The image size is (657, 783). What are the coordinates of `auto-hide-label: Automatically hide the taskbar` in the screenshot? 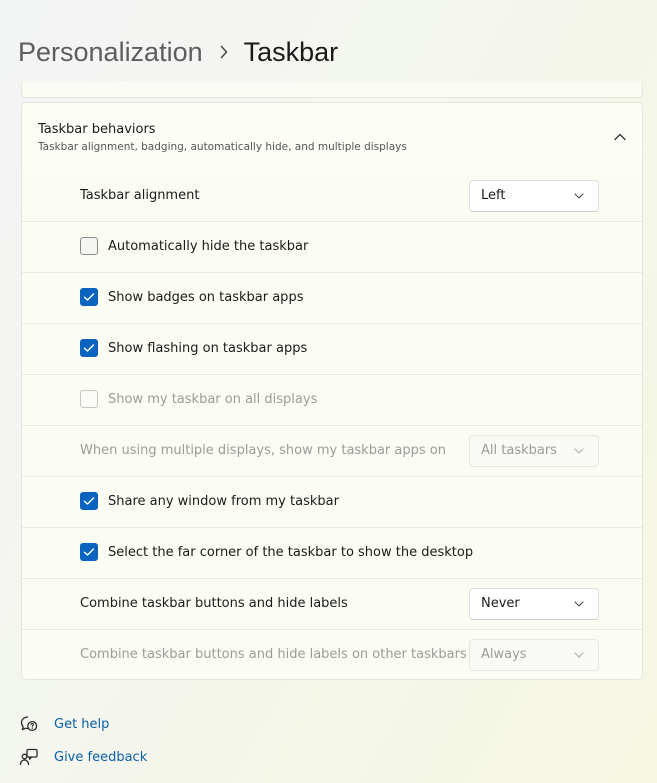 It's located at (208, 247).